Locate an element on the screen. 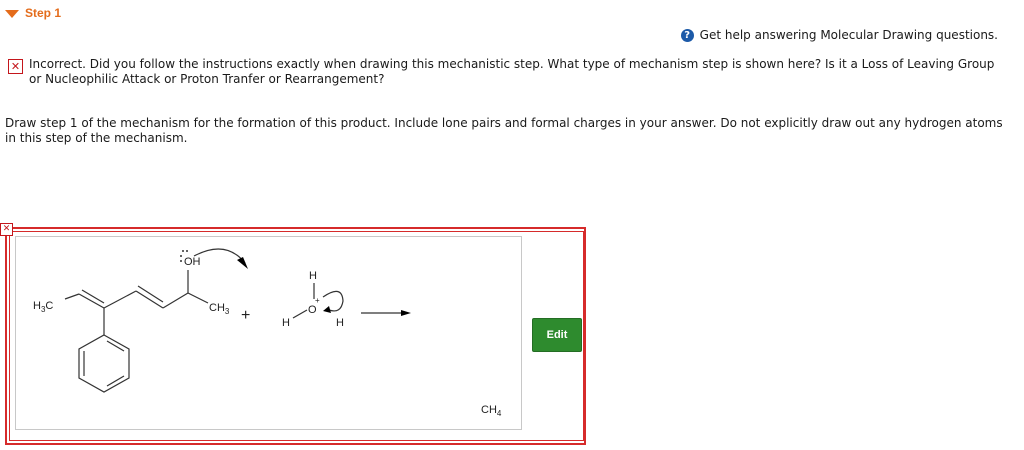 Image resolution: width=1024 pixels, height=450 pixels. edit-button: Edit is located at coordinates (557, 335).